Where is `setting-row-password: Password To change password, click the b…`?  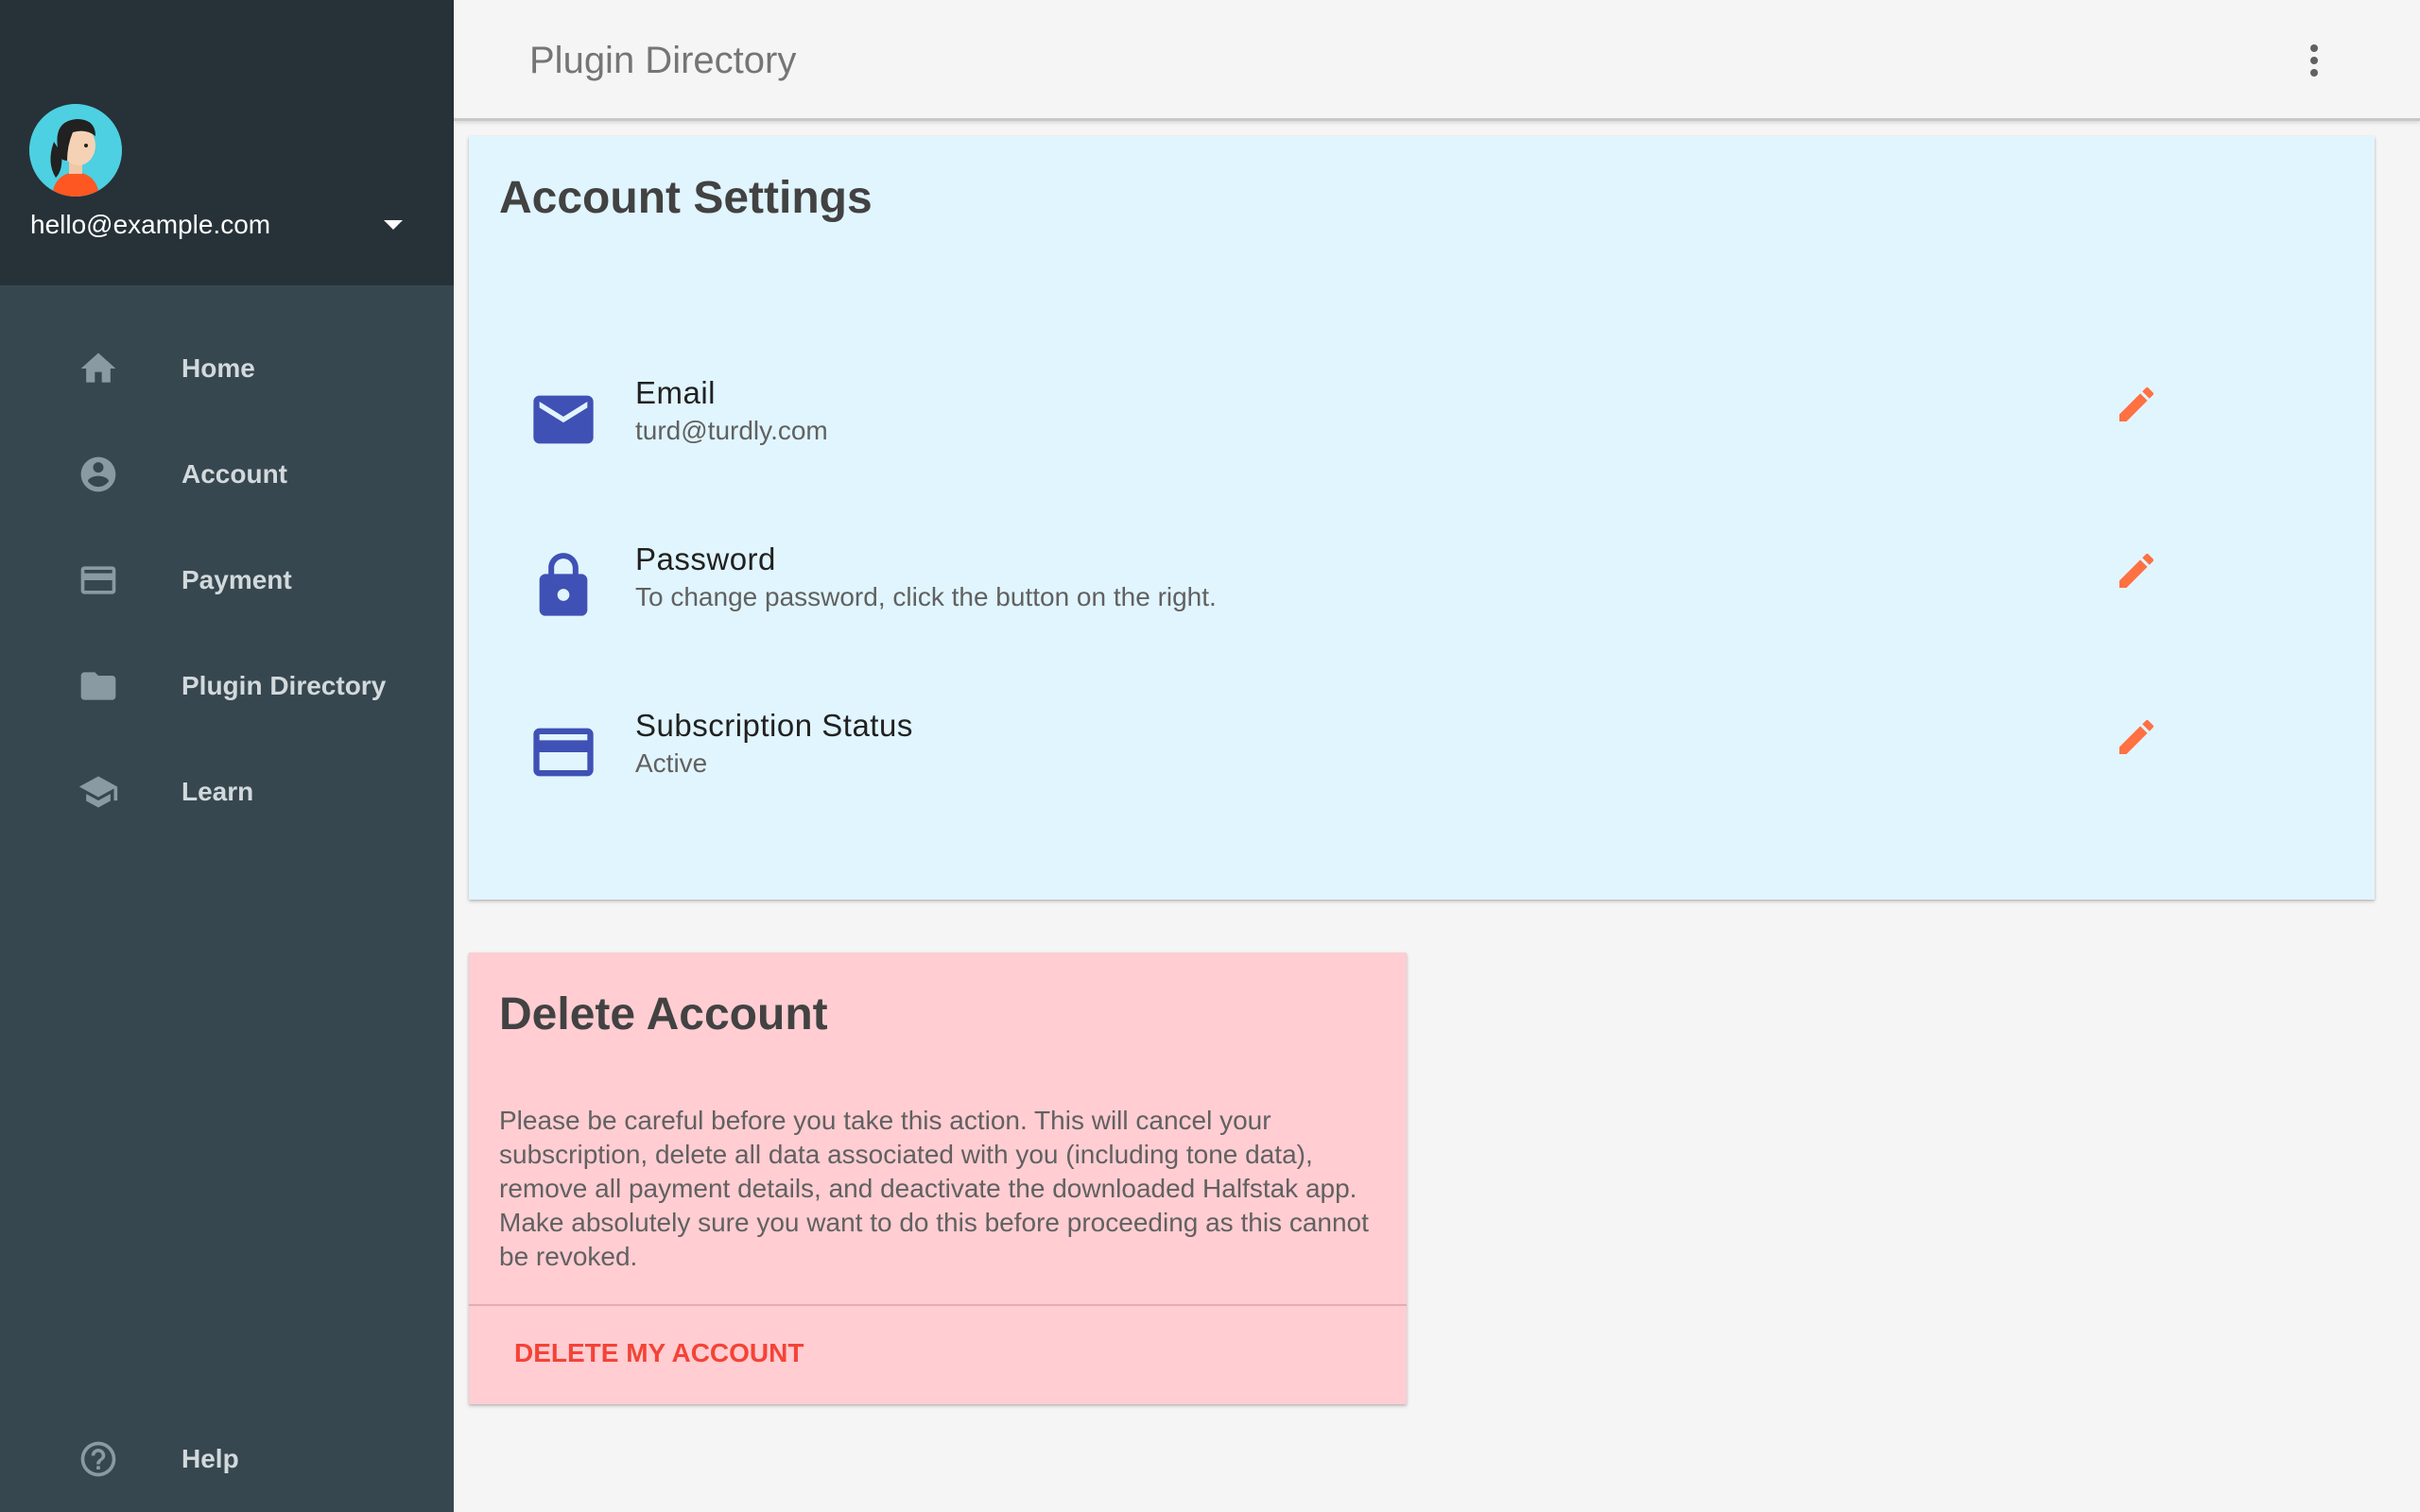 setting-row-password: Password To change password, click the b… is located at coordinates (1422, 586).